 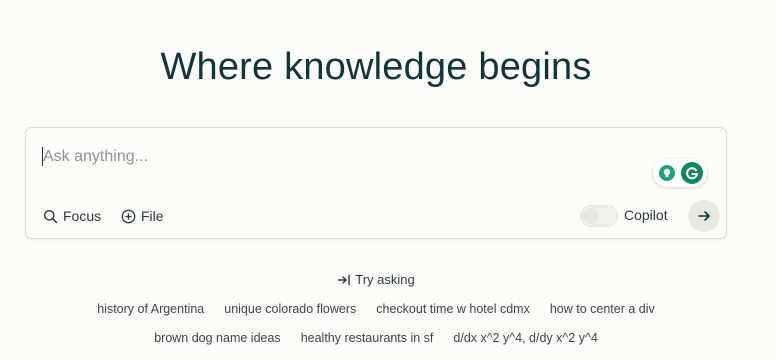 I want to click on search-icon, so click(x=51, y=216).